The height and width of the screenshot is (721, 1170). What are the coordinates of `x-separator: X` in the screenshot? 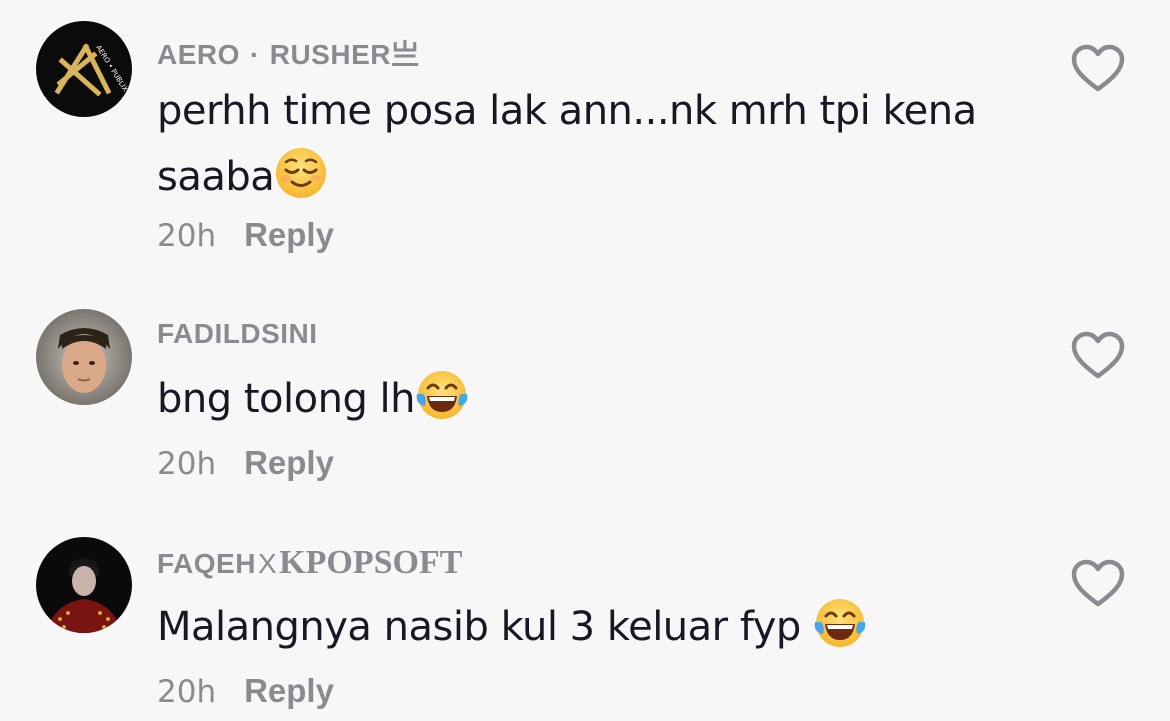 It's located at (267, 563).